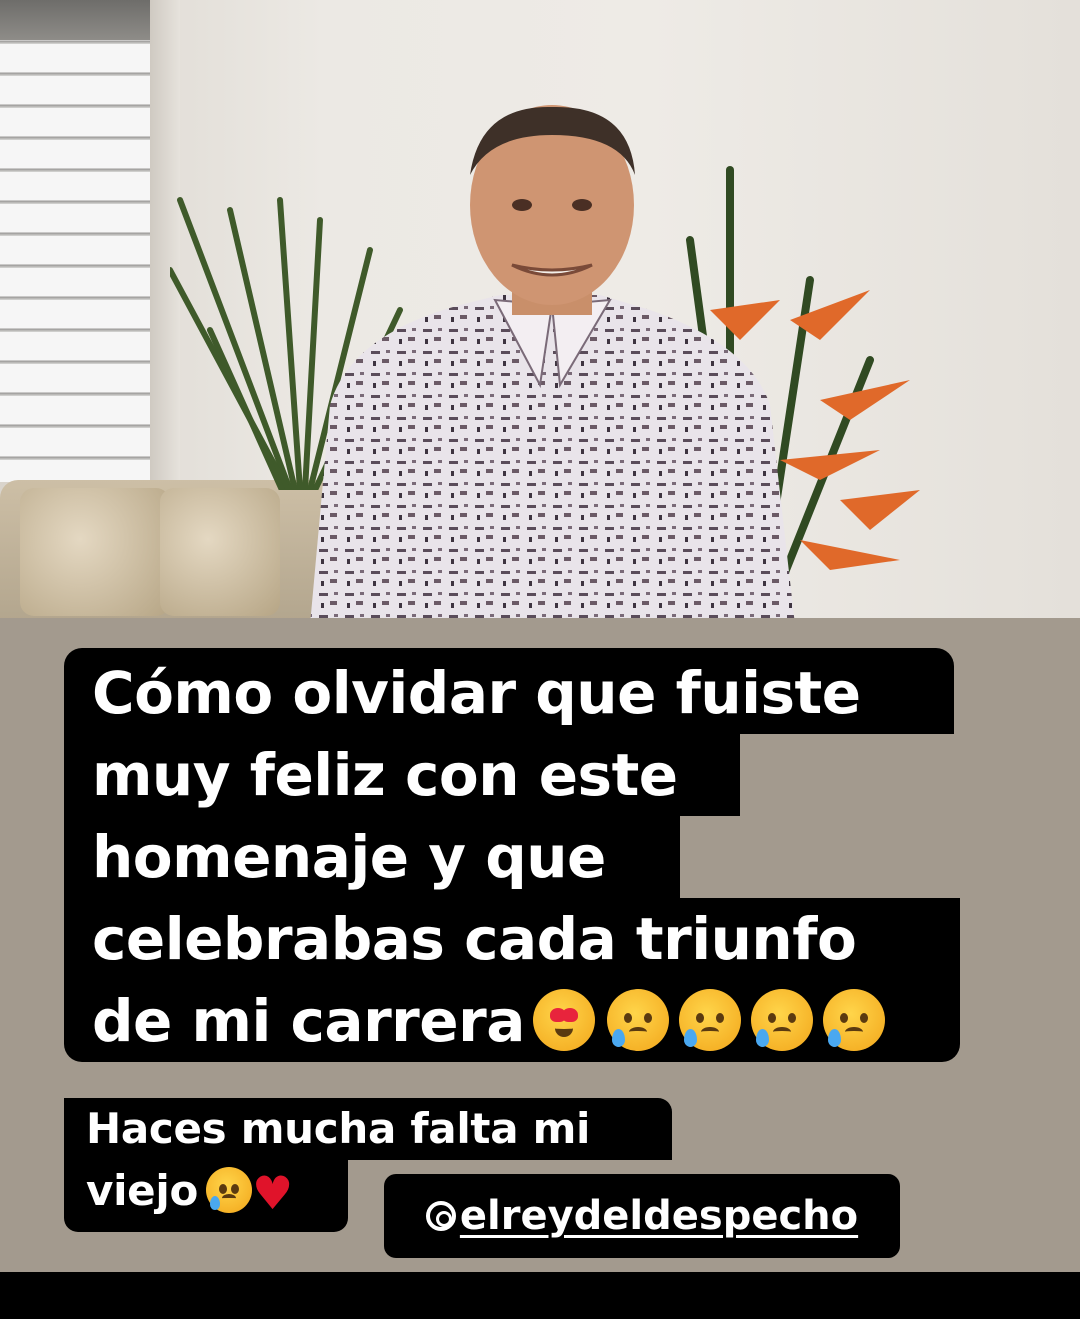 The height and width of the screenshot is (1319, 1080). I want to click on mention-sticker: elreydeldespecho, so click(642, 1216).